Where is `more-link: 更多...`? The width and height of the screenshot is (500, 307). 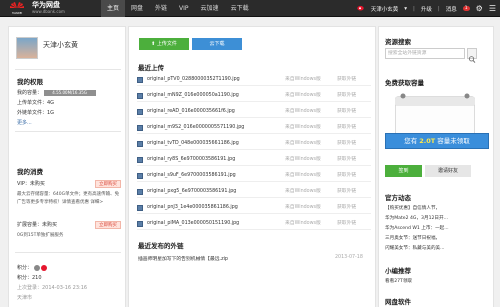 more-link: 更多... is located at coordinates (24, 123).